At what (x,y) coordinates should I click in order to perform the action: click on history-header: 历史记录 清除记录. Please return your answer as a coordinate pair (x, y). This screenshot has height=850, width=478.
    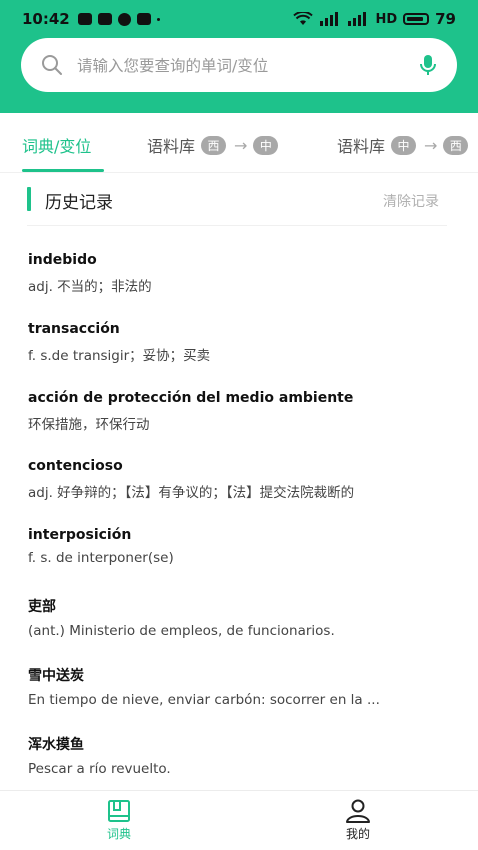
    Looking at the image, I should click on (237, 206).